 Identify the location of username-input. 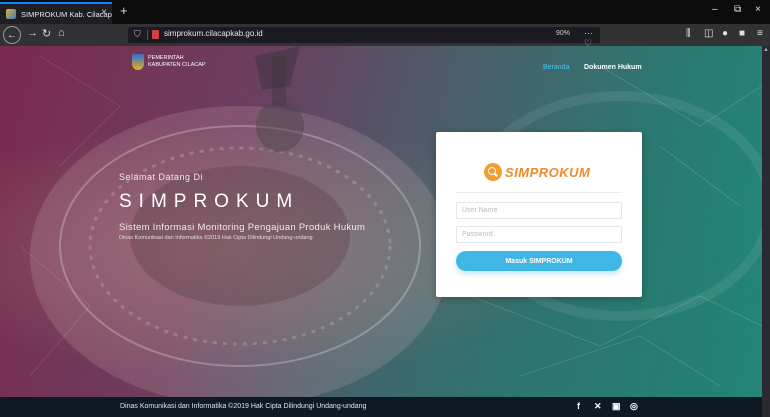
(539, 210).